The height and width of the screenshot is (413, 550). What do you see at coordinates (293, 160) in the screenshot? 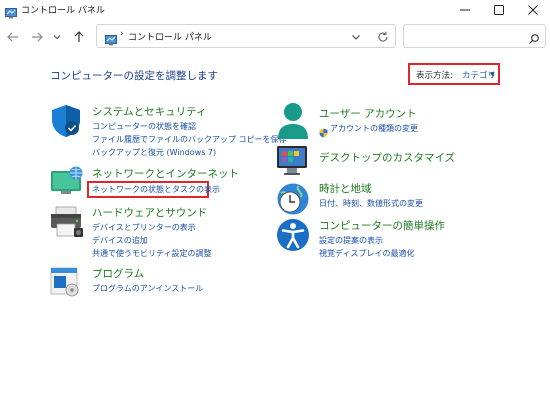
I see `desktop-customization-icon` at bounding box center [293, 160].